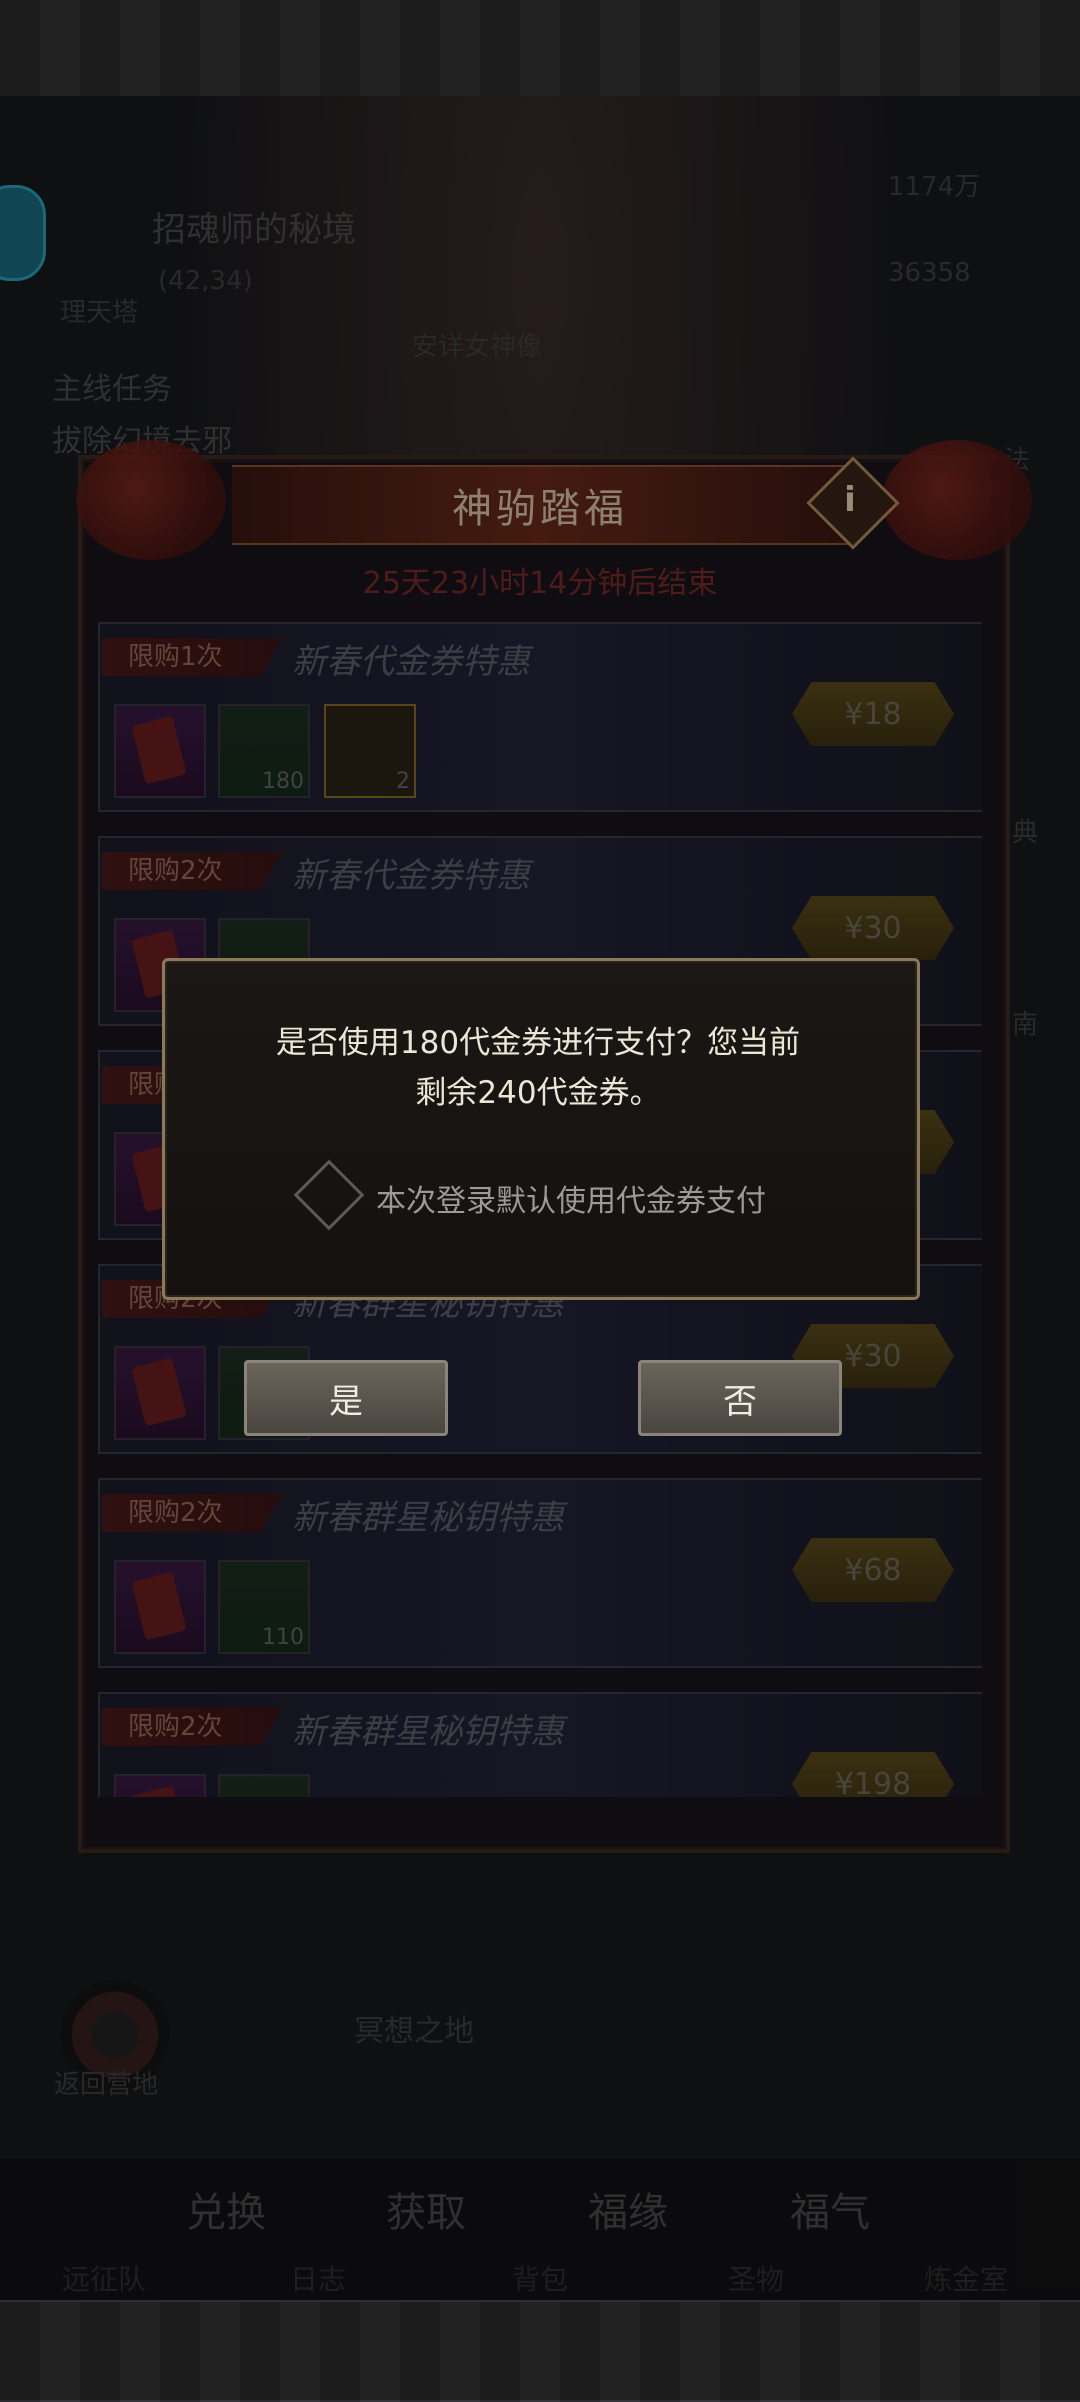 This screenshot has height=2402, width=1080. I want to click on location-sub: 理天塔, so click(99, 313).